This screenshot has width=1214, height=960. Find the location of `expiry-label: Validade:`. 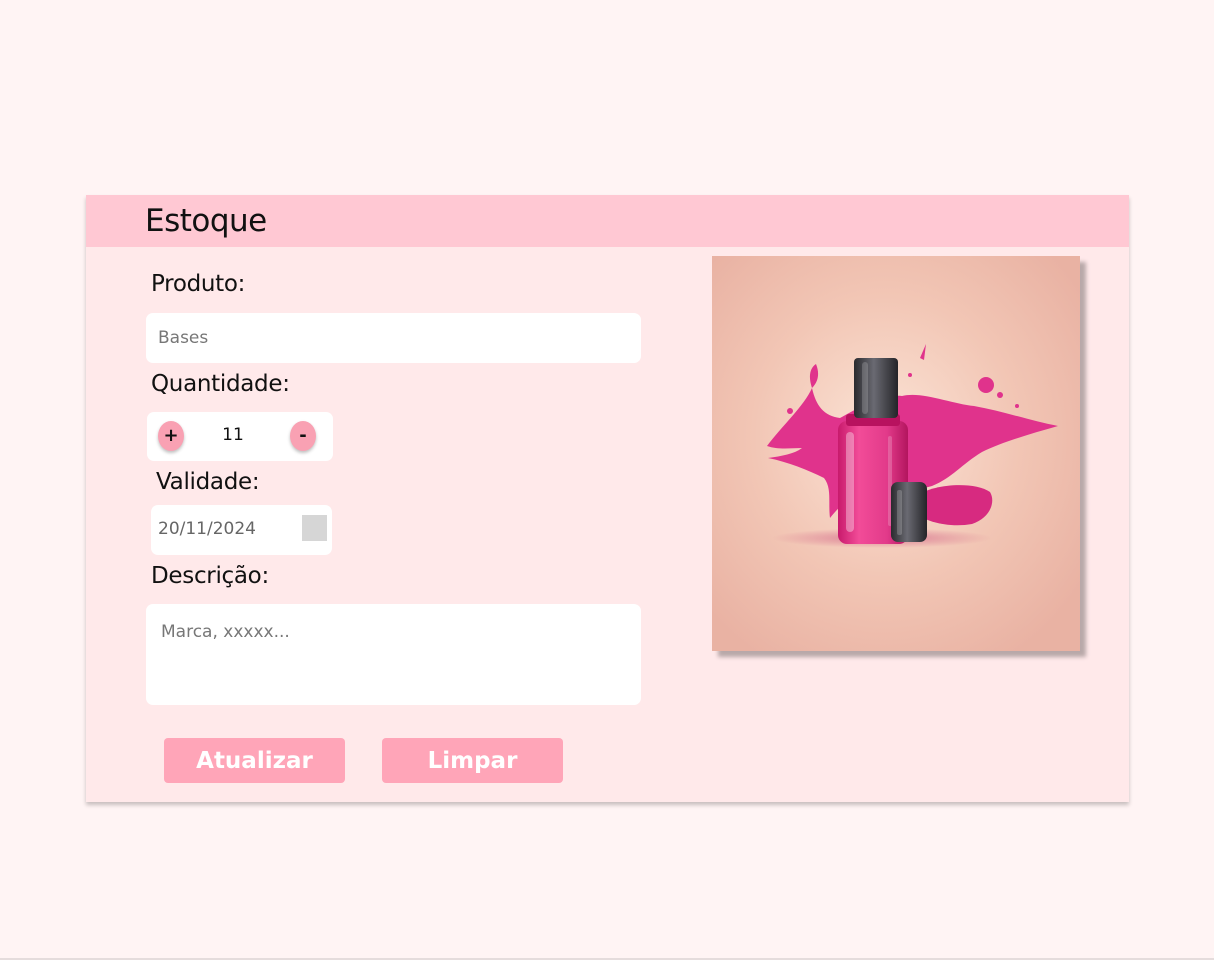

expiry-label: Validade: is located at coordinates (208, 482).